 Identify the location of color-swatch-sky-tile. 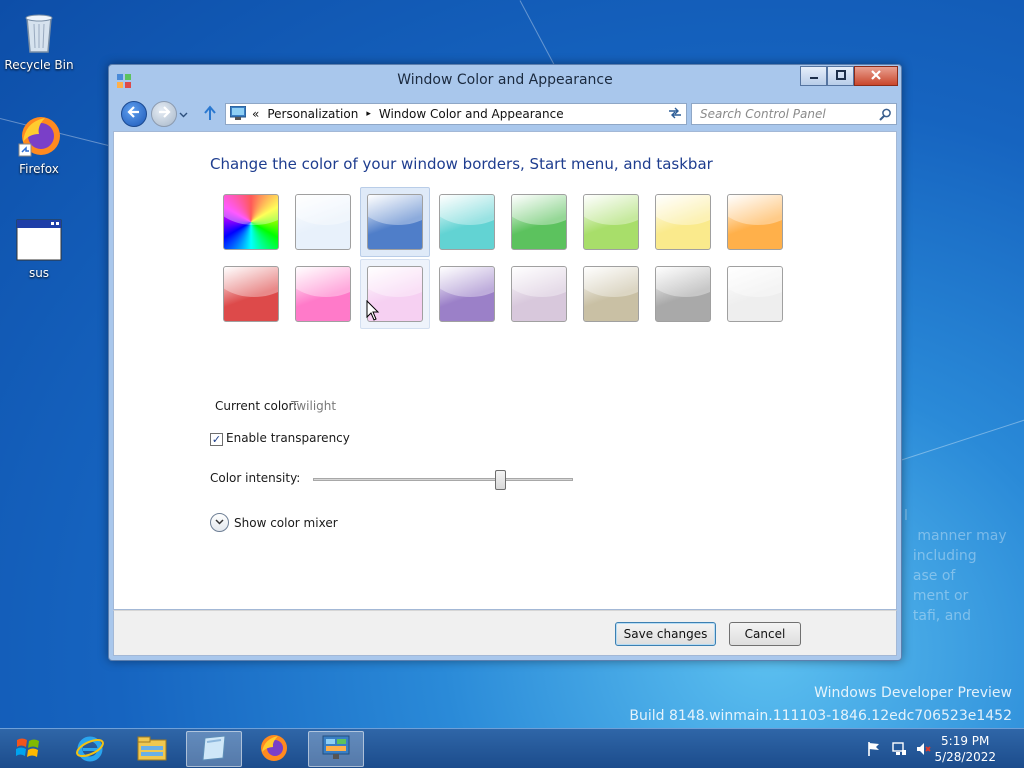
(323, 222).